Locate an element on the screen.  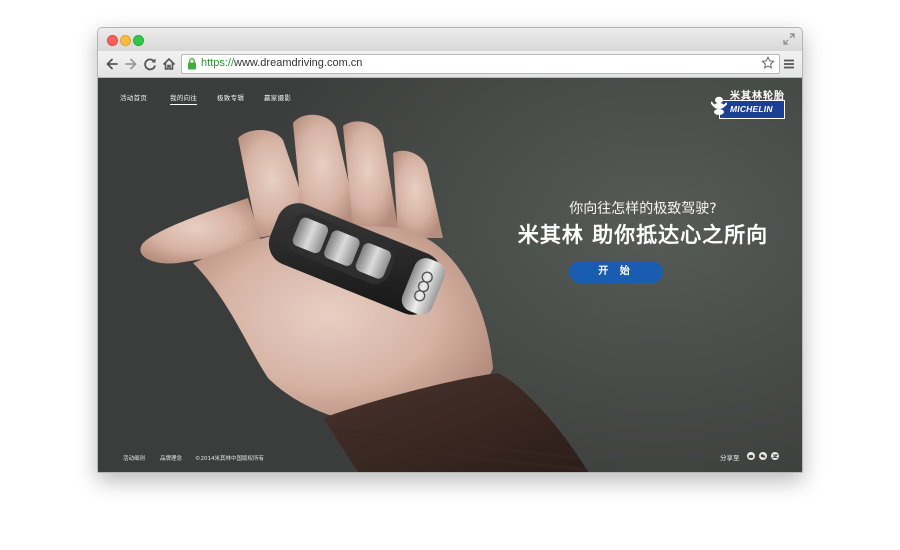
home-icon is located at coordinates (169, 64).